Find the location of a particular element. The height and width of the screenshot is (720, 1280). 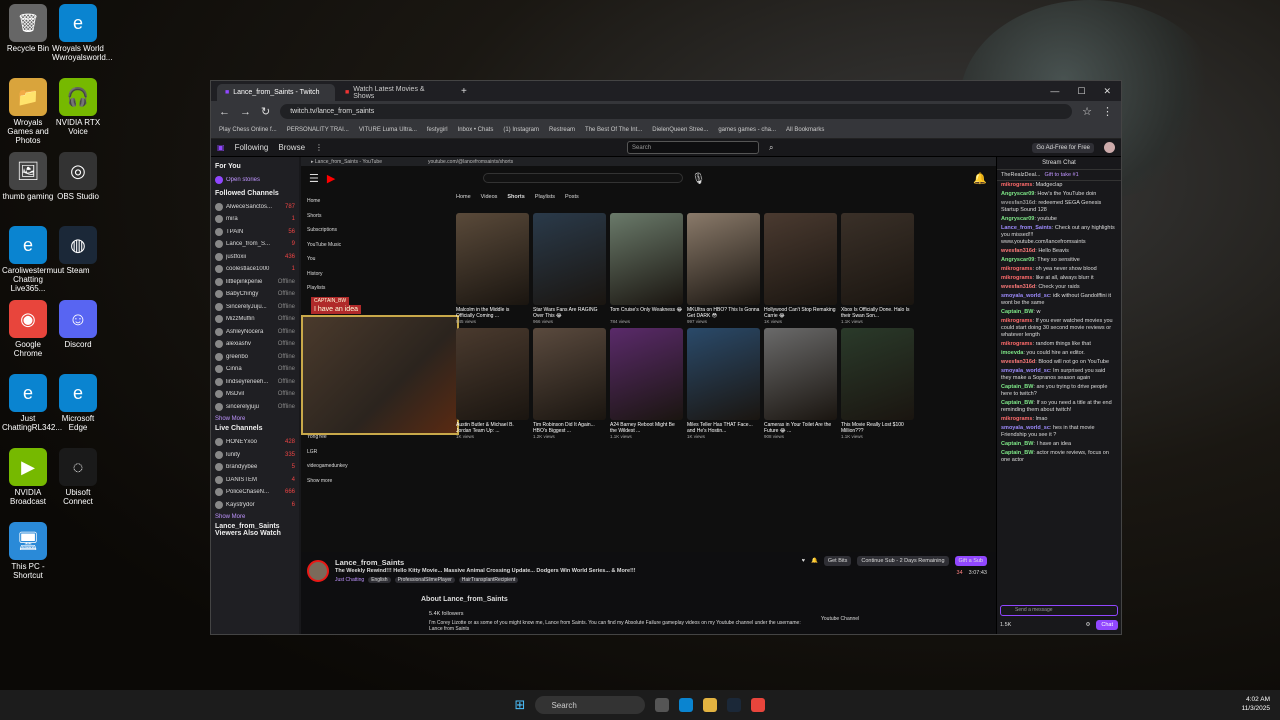

category-link: Just Chatting is located at coordinates (349, 580).